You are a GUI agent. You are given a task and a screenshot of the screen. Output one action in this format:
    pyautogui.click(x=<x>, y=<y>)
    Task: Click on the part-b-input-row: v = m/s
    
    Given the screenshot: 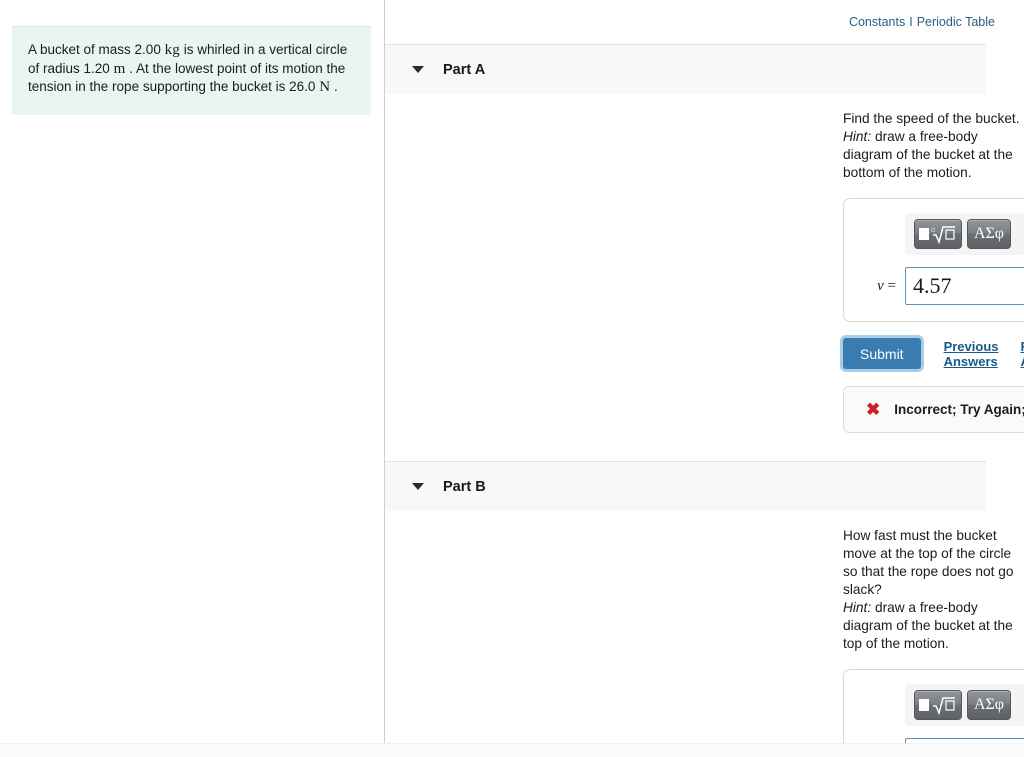 What is the action you would take?
    pyautogui.click(x=942, y=747)
    